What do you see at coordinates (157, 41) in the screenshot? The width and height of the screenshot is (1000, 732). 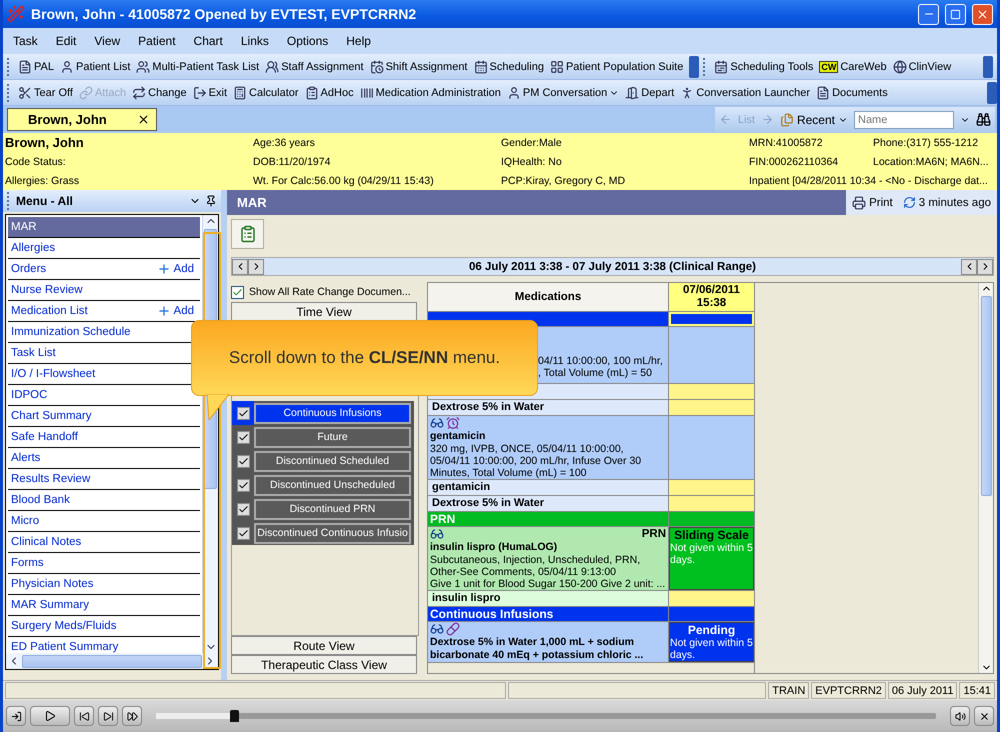 I see `menu-item: Patient` at bounding box center [157, 41].